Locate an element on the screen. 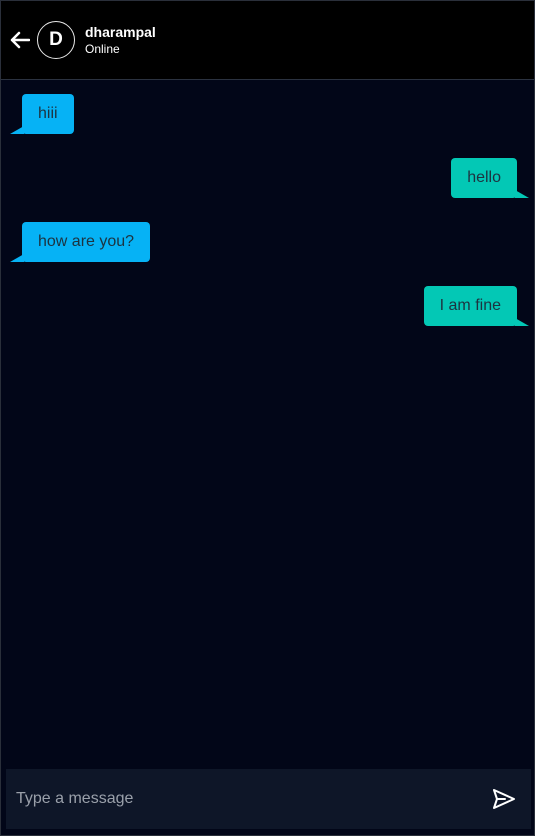 This screenshot has width=535, height=836. message-input is located at coordinates (247, 799).